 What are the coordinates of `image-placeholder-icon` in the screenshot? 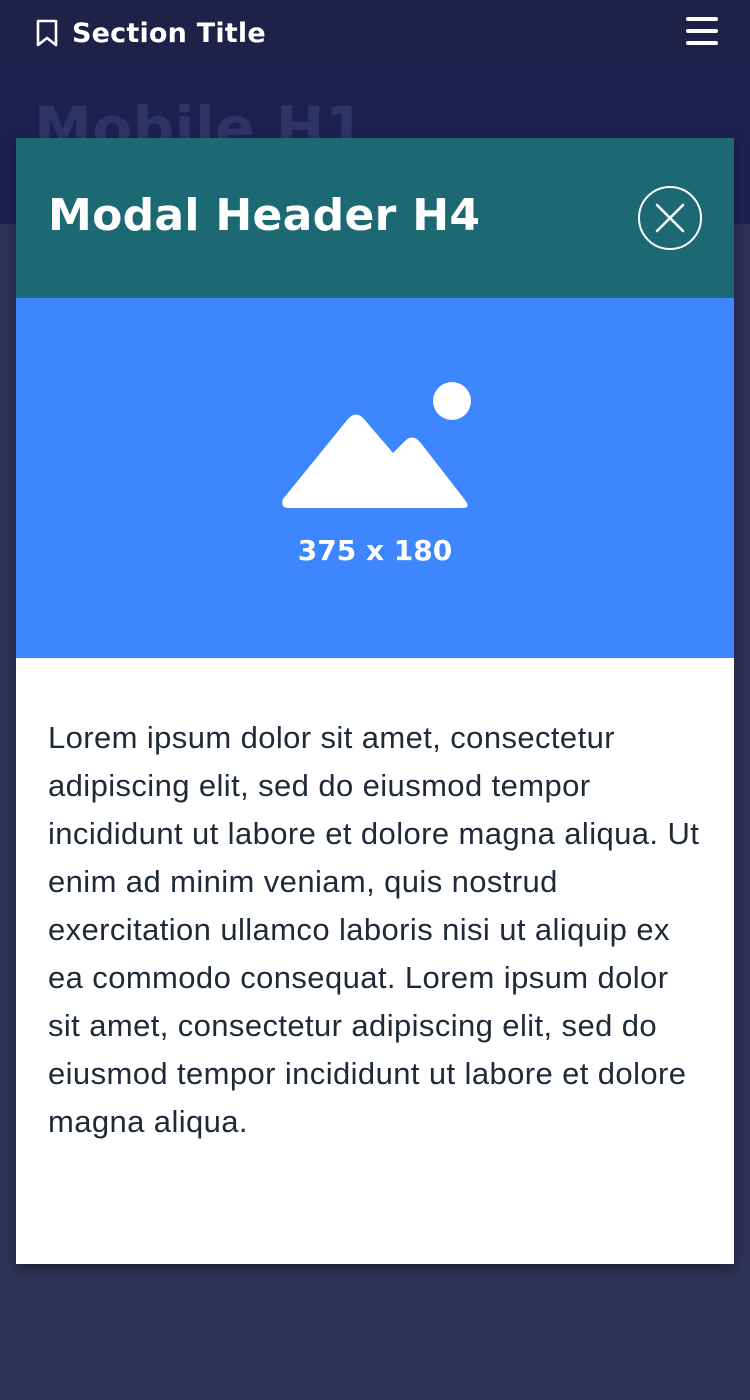 It's located at (376, 445).